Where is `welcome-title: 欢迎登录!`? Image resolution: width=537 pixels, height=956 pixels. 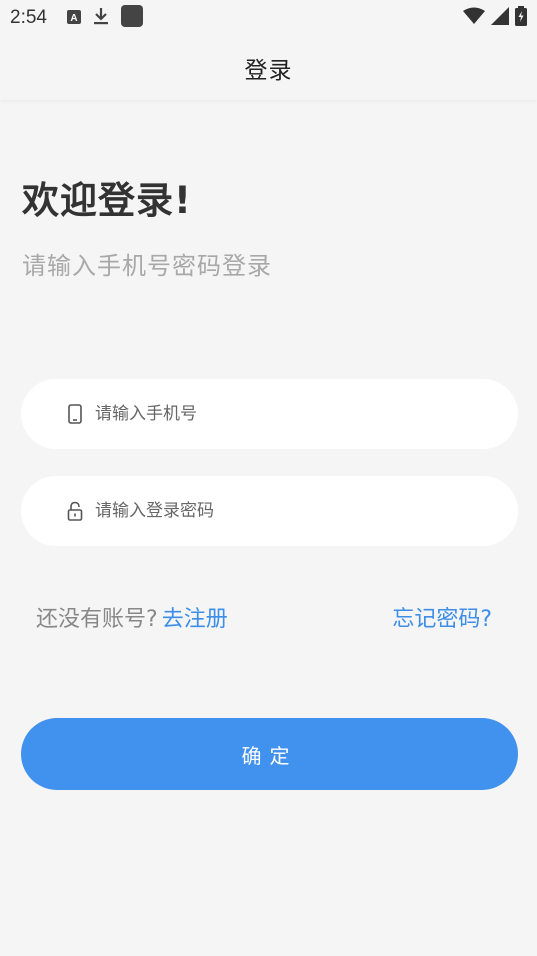
welcome-title: 欢迎登录! is located at coordinates (107, 200).